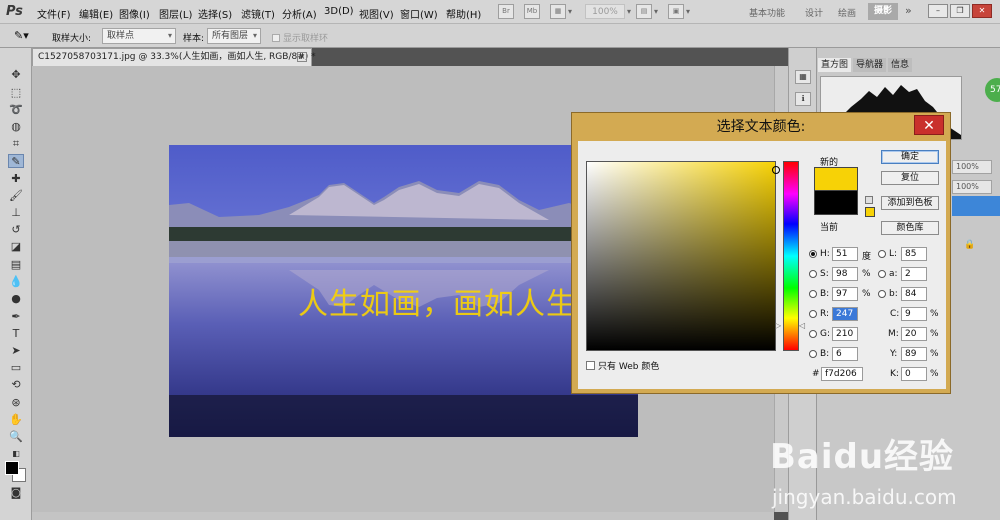 Image resolution: width=1000 pixels, height=520 pixels. I want to click on menu-filter: 滤镜(T), so click(258, 13).